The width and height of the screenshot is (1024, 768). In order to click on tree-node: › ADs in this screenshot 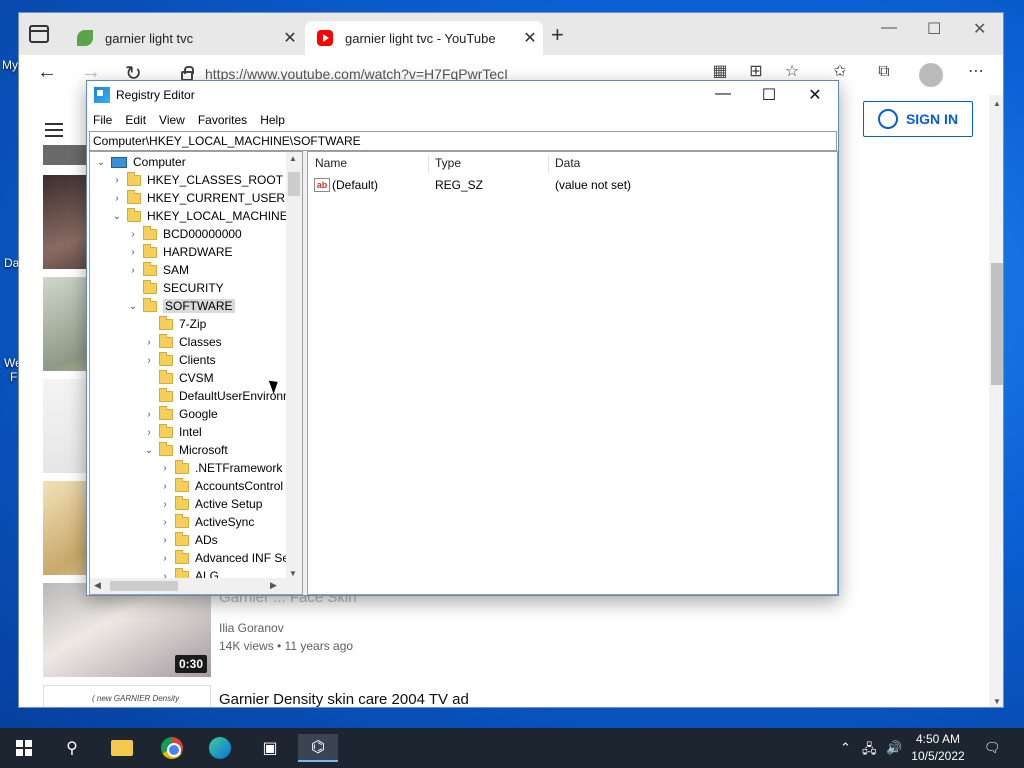, I will do `click(188, 540)`.